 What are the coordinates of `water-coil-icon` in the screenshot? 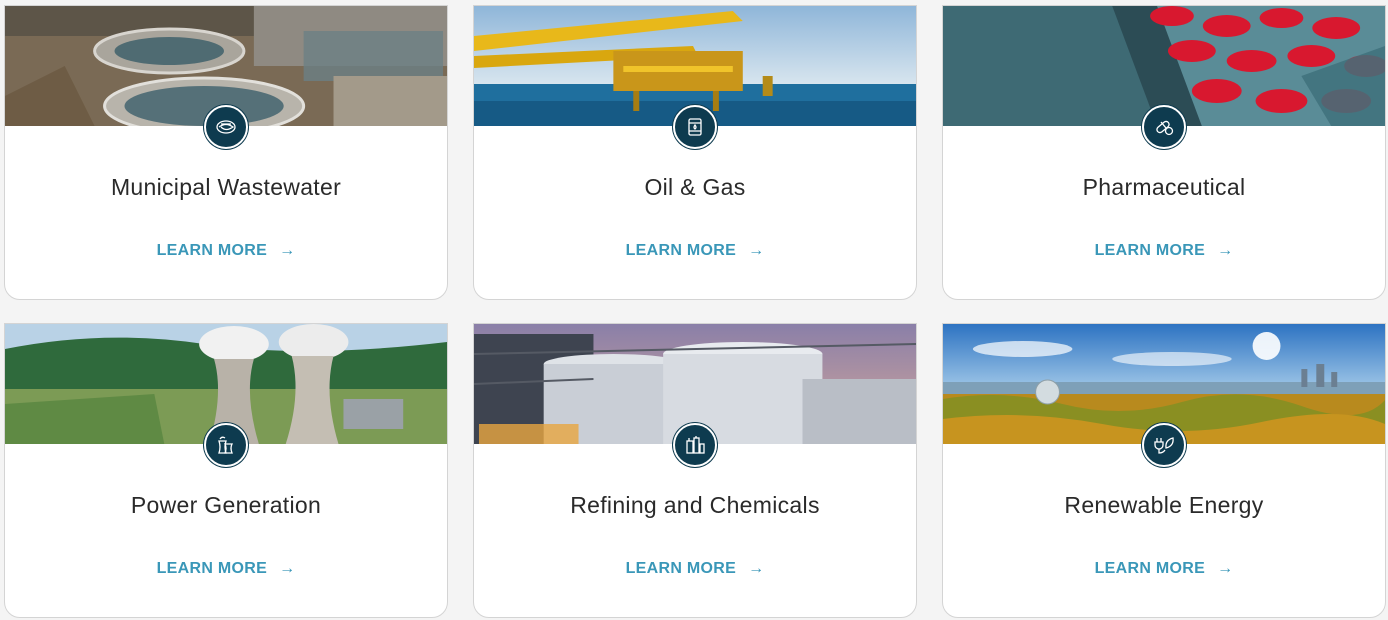 It's located at (226, 127).